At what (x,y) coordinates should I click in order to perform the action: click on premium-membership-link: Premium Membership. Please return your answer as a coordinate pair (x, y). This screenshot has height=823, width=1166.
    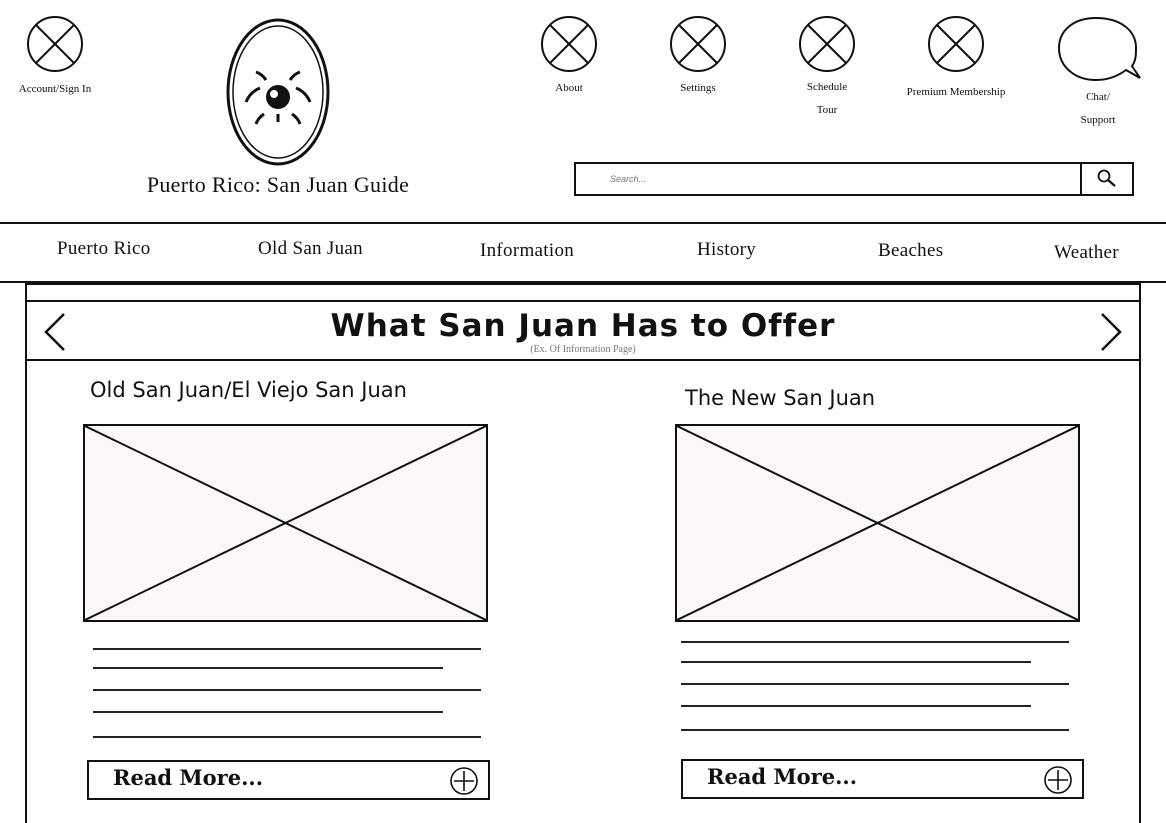
    Looking at the image, I should click on (956, 60).